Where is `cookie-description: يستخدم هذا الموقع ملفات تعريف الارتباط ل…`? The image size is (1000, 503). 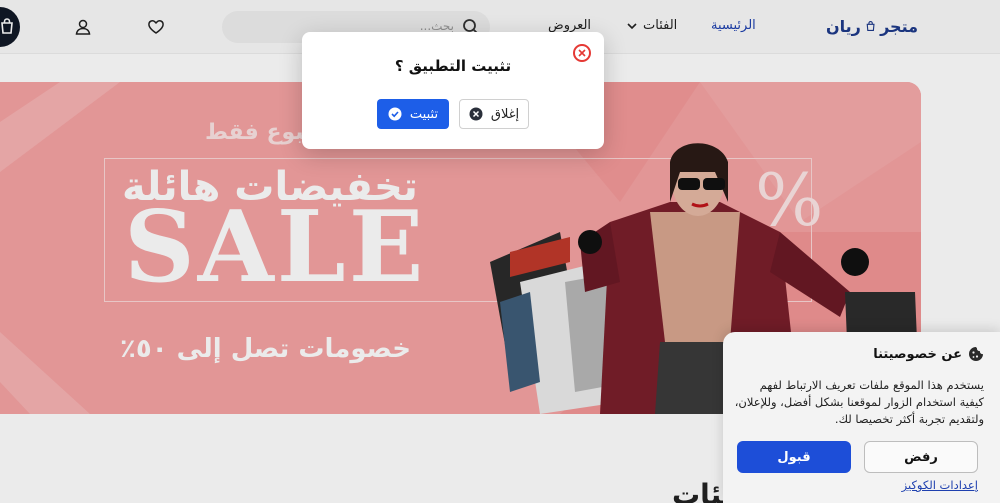 cookie-description: يستخدم هذا الموقع ملفات تعريف الارتباط ل… is located at coordinates (859, 402).